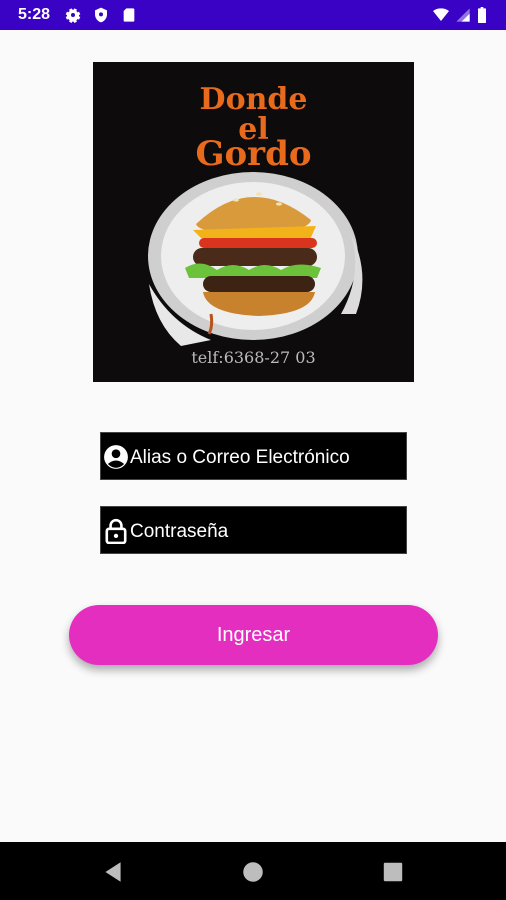  What do you see at coordinates (240, 457) in the screenshot?
I see `username-placeholder: Alias o Correo Electrónico` at bounding box center [240, 457].